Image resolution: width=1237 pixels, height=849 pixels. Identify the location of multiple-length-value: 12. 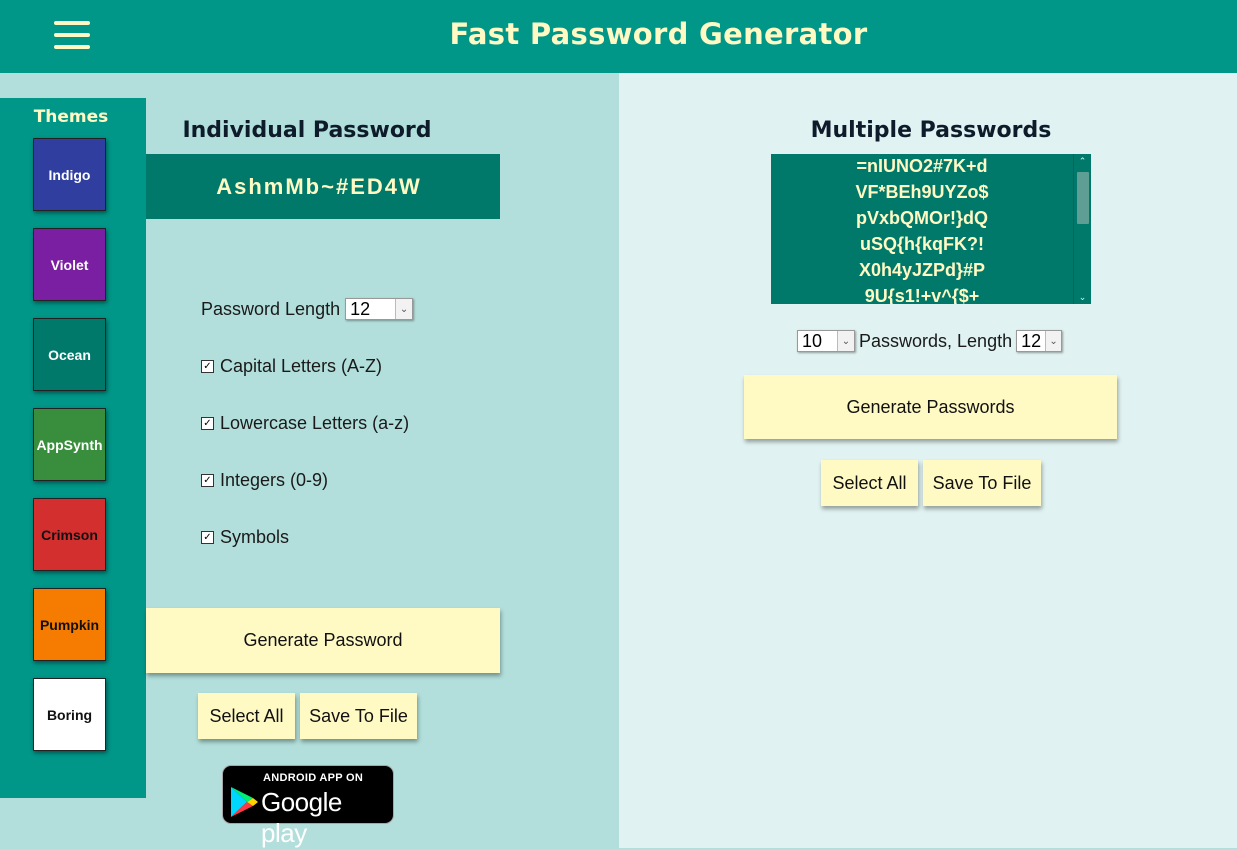
(1031, 340).